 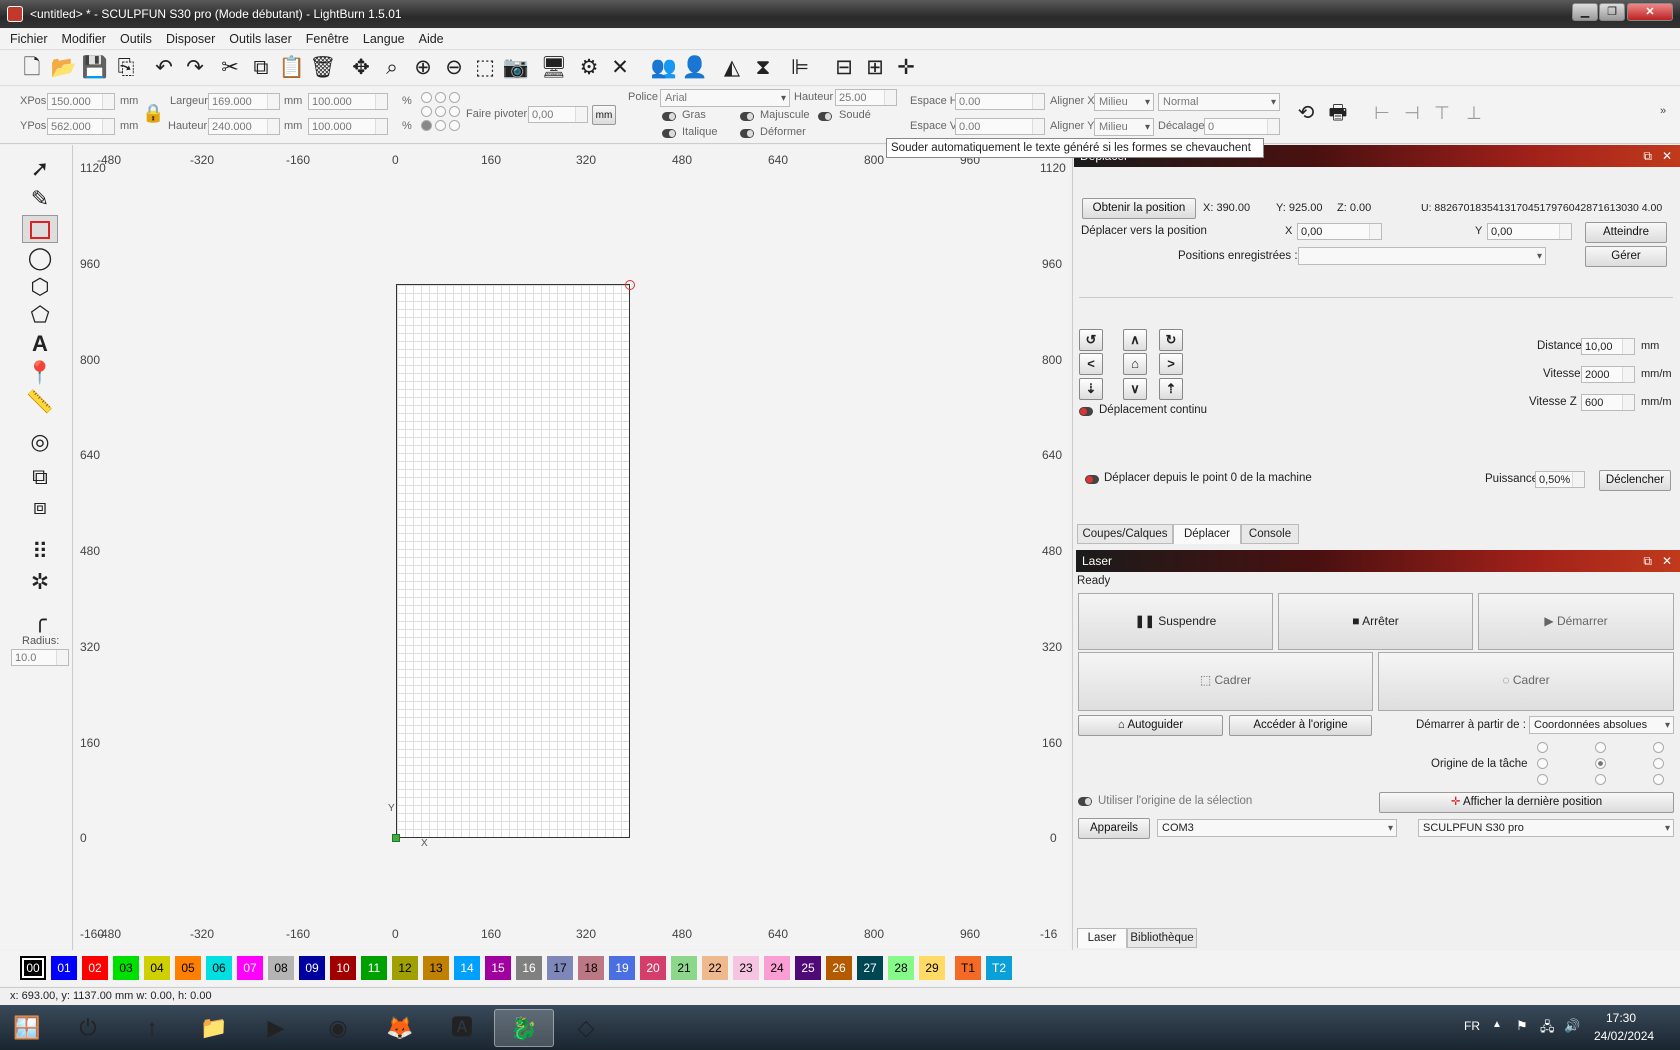 I want to click on pen-icon: ✎, so click(x=40, y=199).